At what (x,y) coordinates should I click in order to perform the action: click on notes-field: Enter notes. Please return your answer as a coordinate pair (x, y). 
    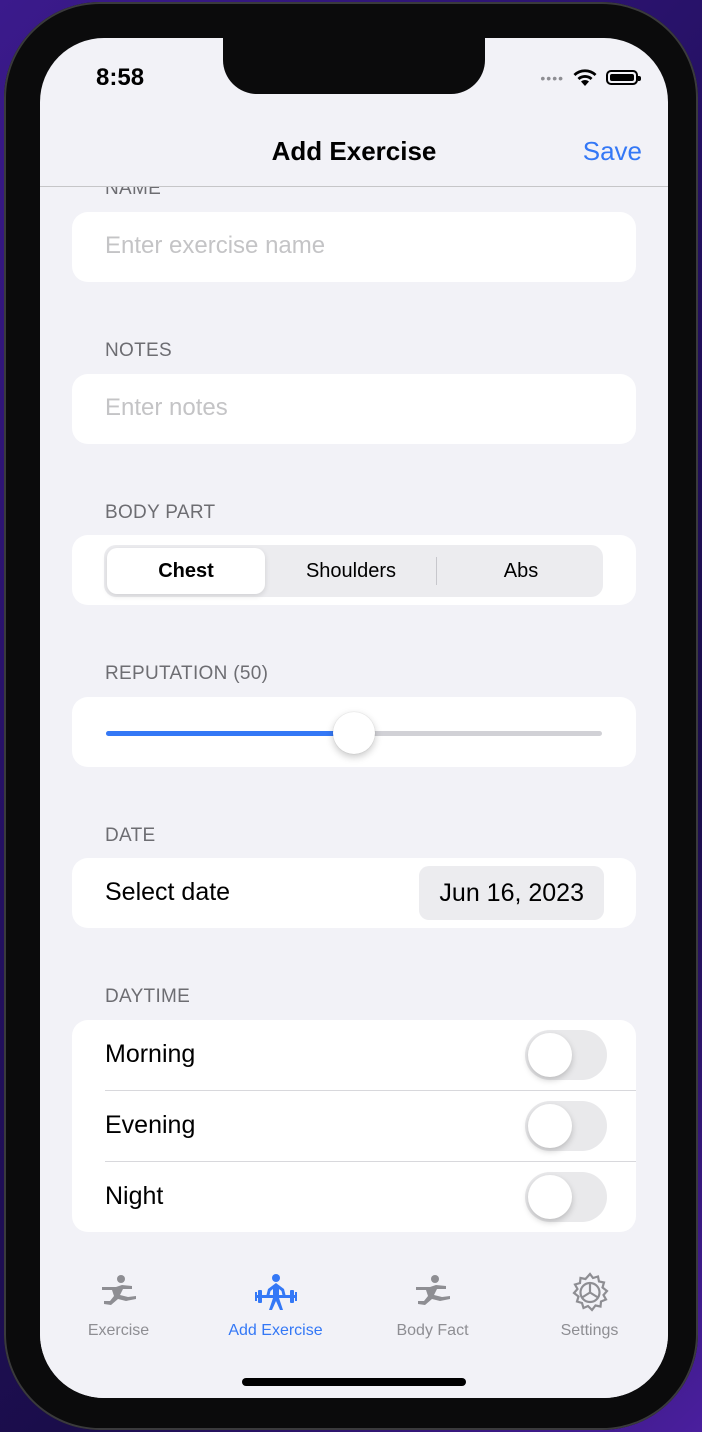
    Looking at the image, I should click on (354, 409).